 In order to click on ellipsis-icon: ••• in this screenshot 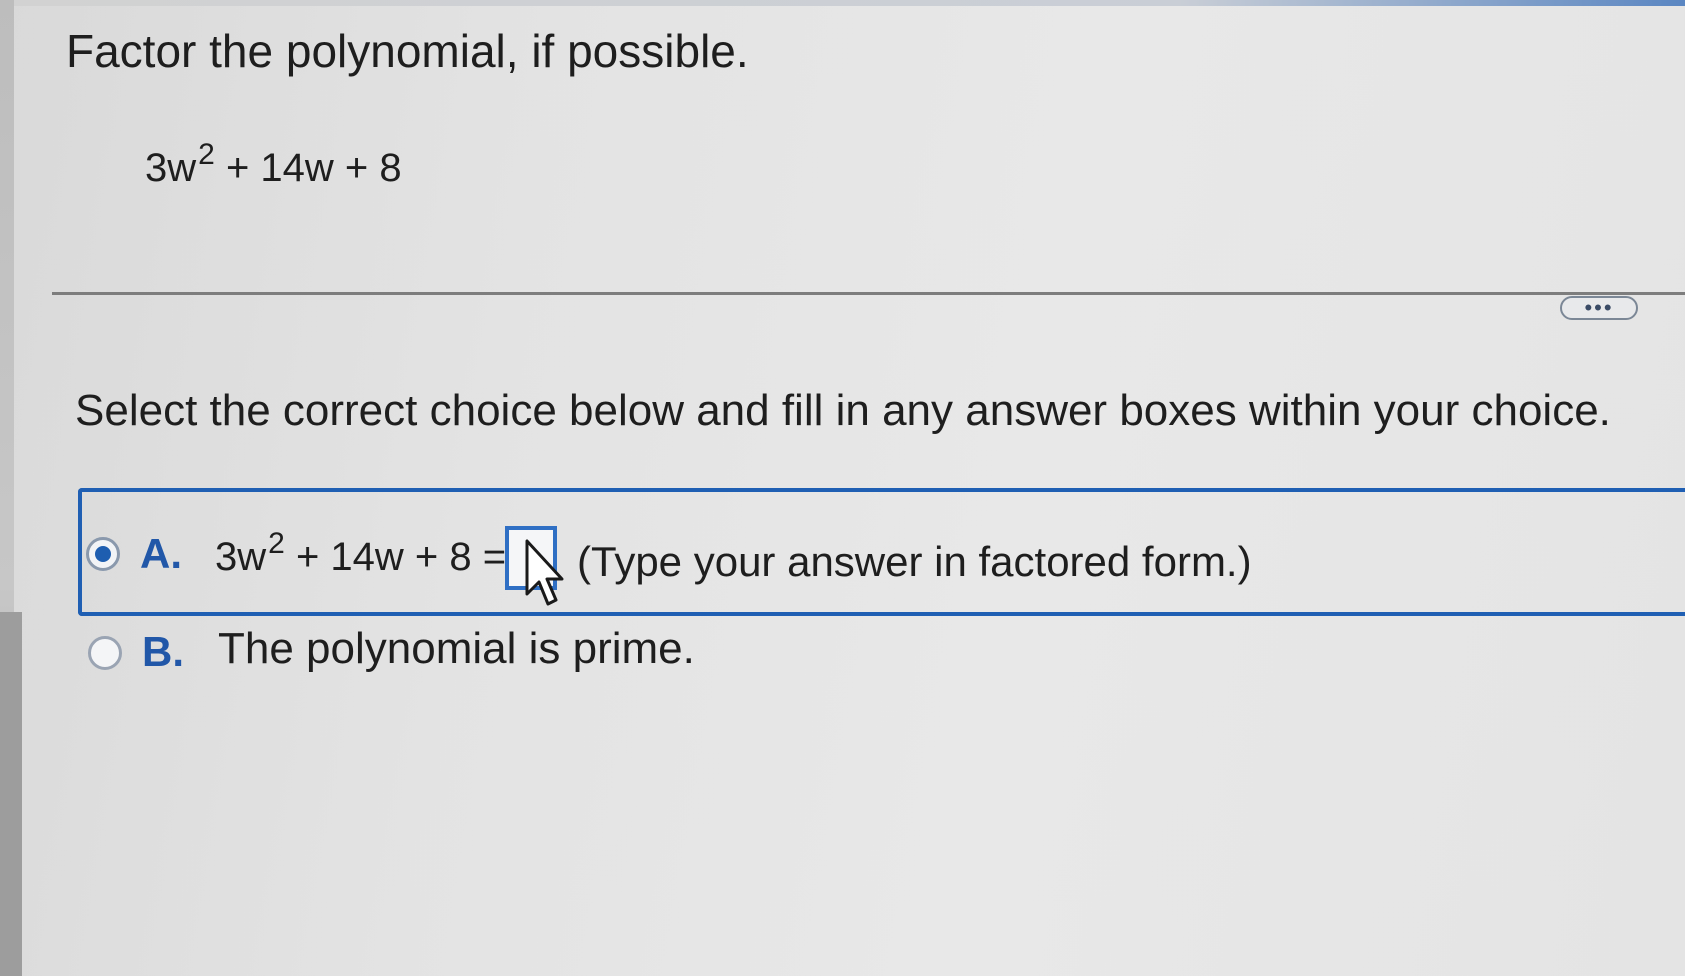, I will do `click(1599, 307)`.